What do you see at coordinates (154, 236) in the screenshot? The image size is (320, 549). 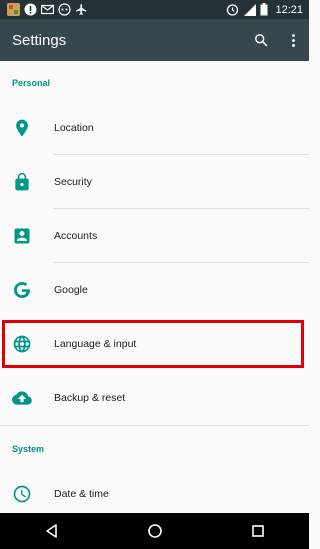 I see `settings-item-accounts: Accounts` at bounding box center [154, 236].